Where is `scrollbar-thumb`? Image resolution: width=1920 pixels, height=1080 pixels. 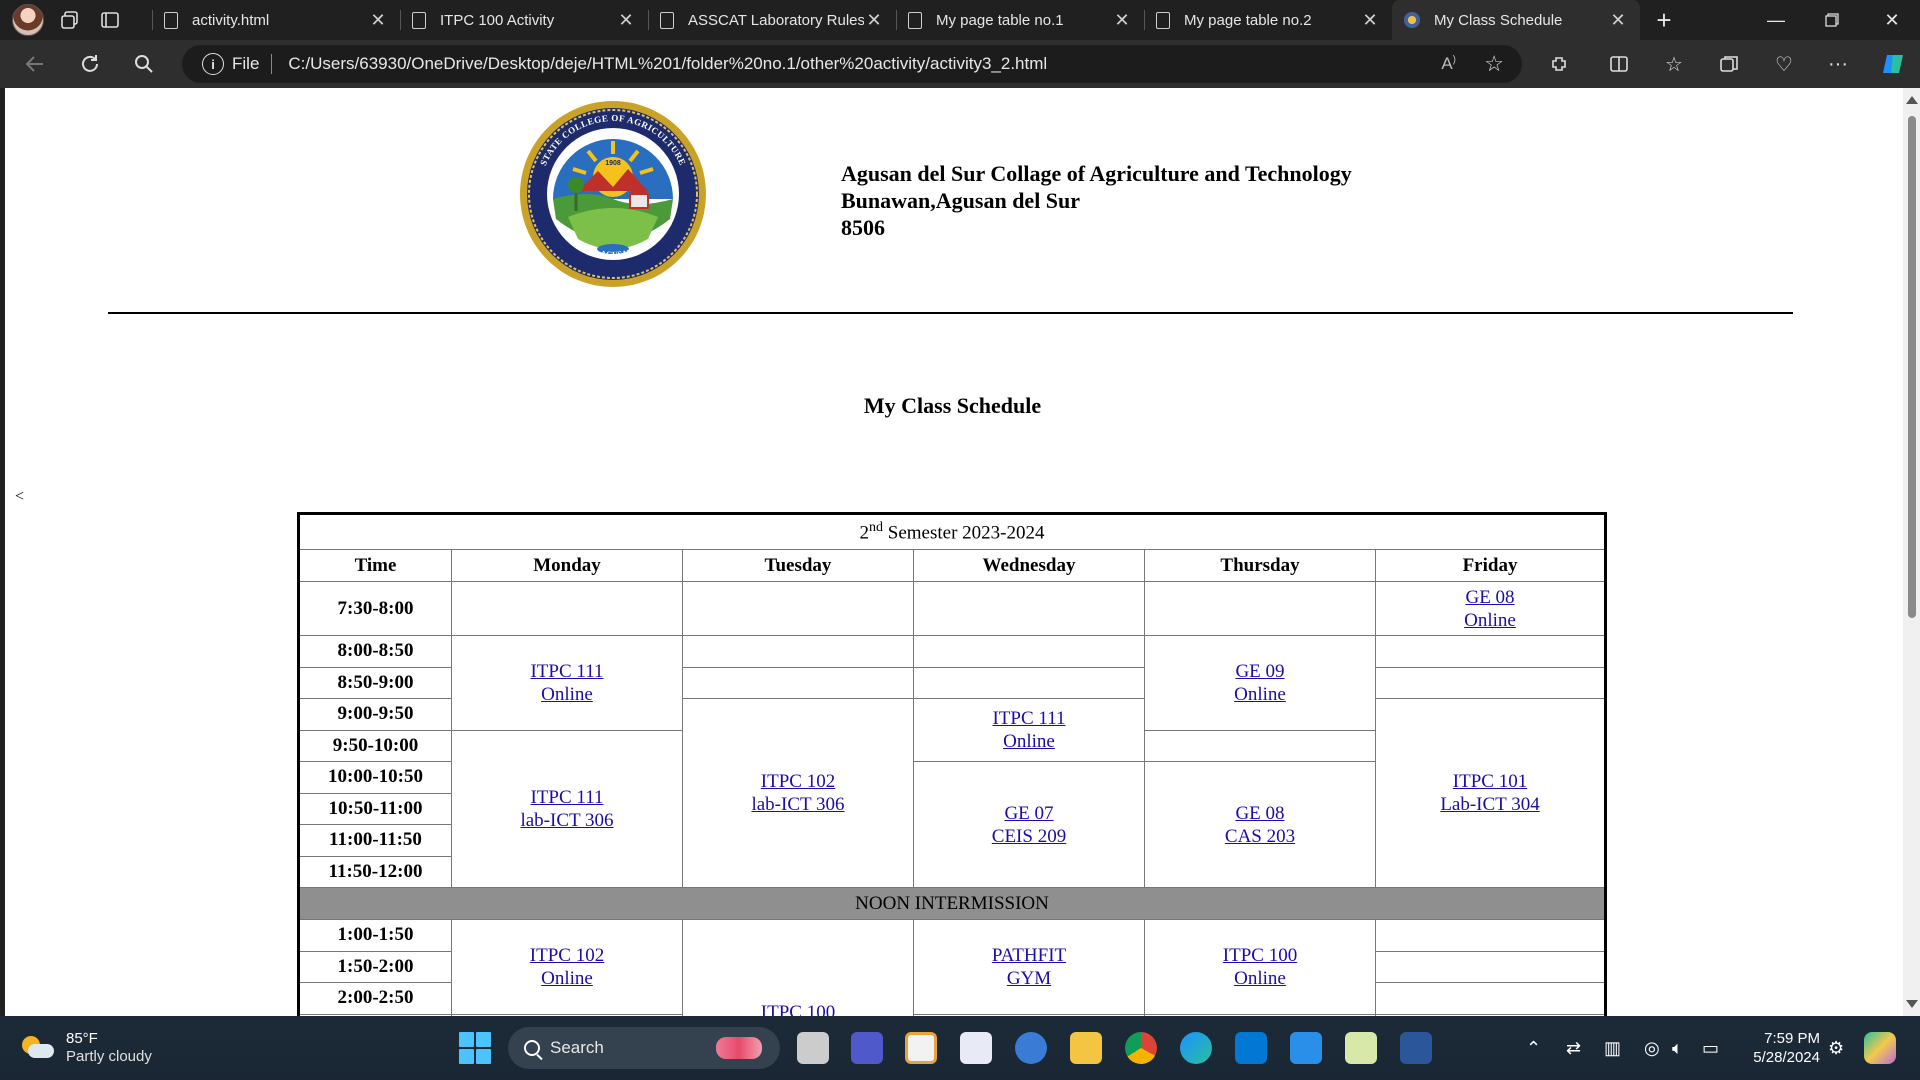
scrollbar-thumb is located at coordinates (1912, 367).